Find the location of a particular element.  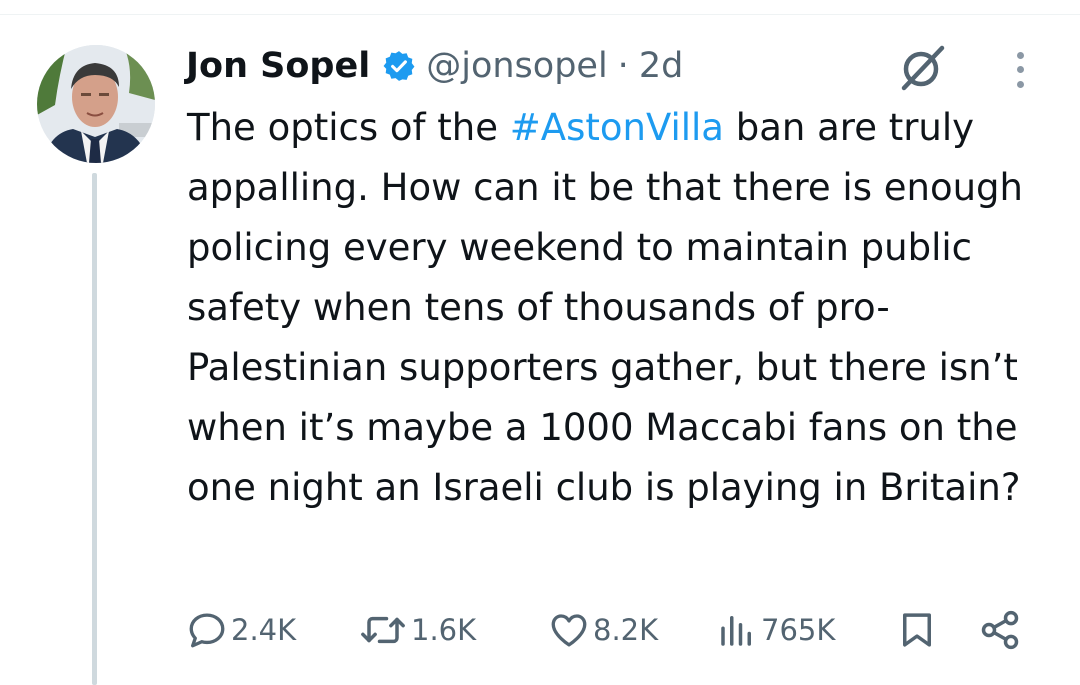

avatar is located at coordinates (96, 104).